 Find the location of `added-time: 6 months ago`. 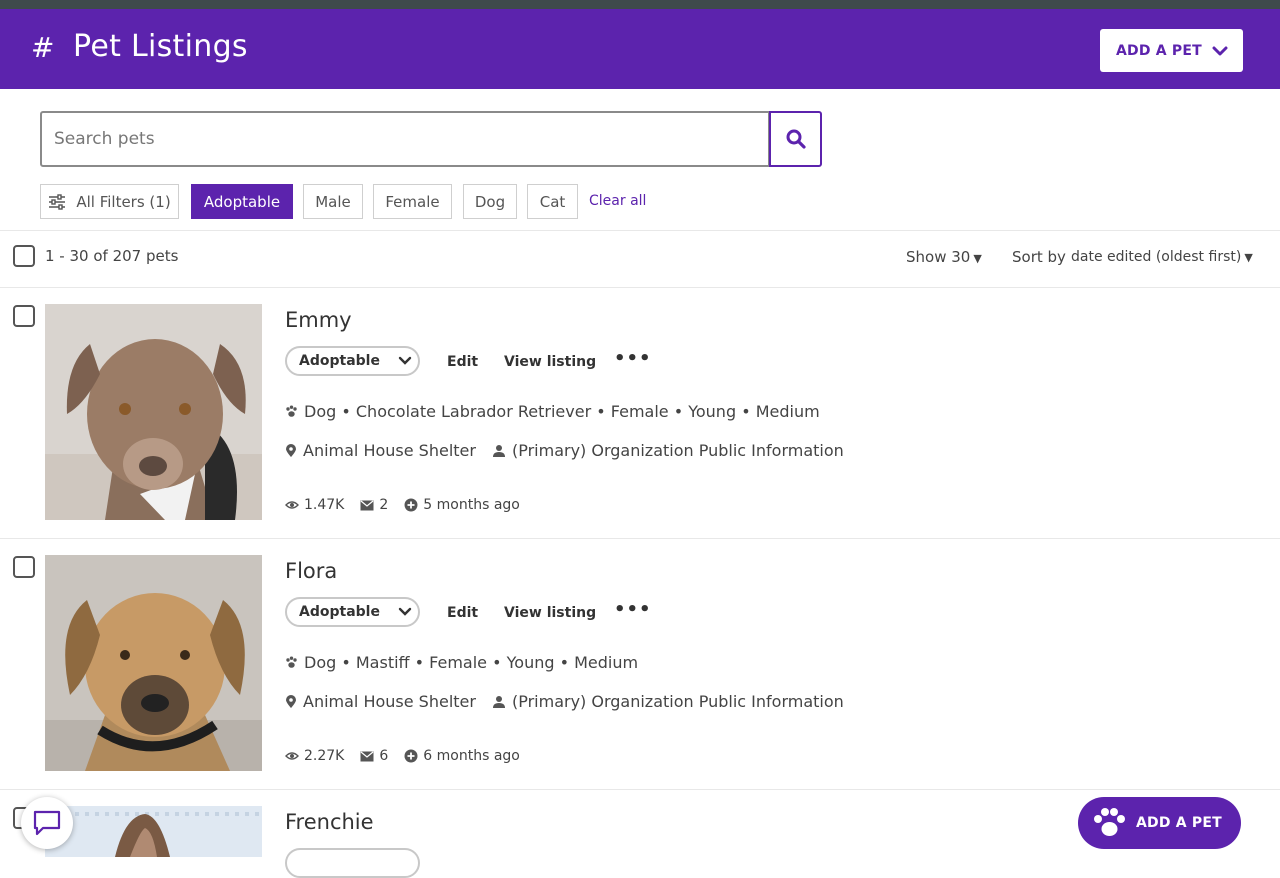

added-time: 6 months ago is located at coordinates (471, 756).